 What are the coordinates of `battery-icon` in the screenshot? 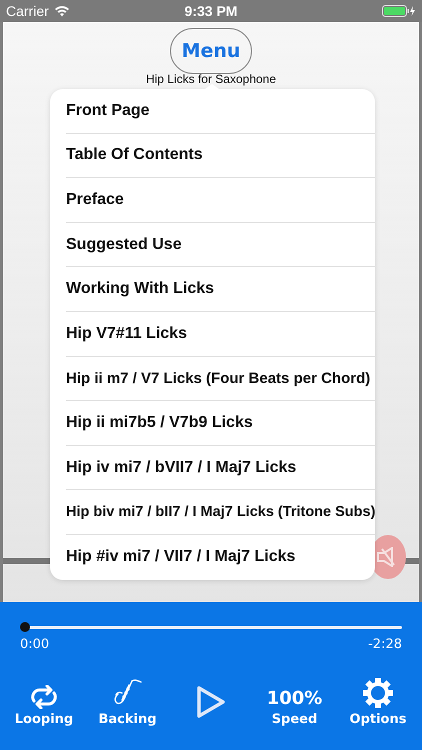 It's located at (399, 11).